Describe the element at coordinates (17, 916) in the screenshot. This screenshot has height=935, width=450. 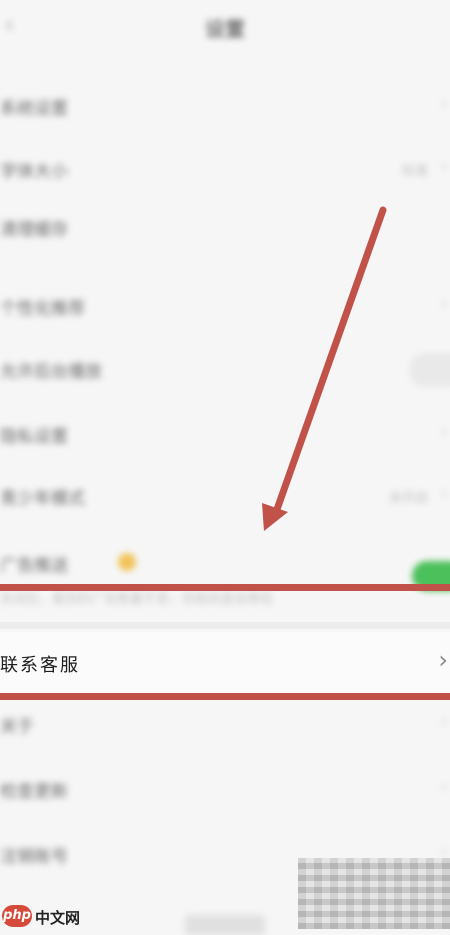
I see `watermark-badge: php` at that location.